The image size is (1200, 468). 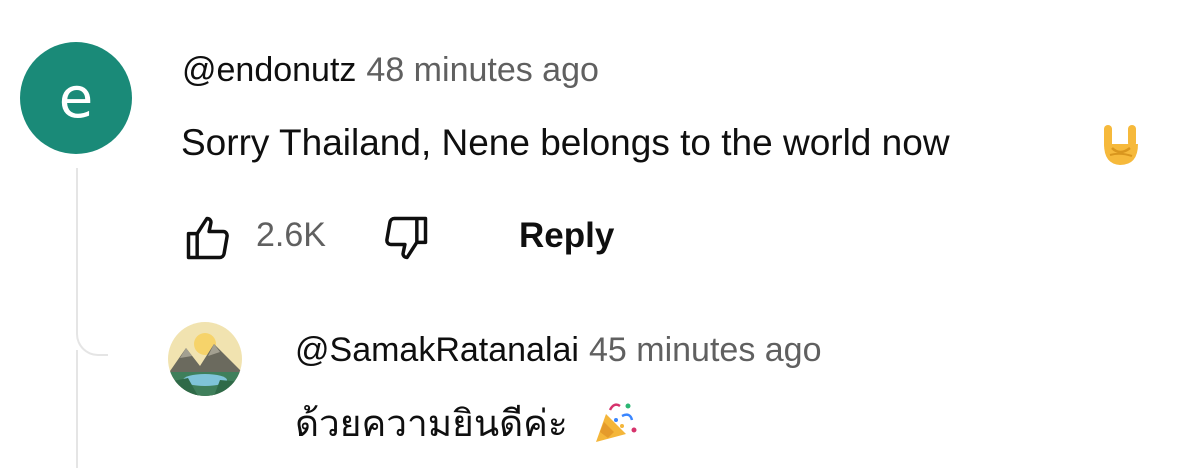 I want to click on dislike-button, so click(x=406, y=238).